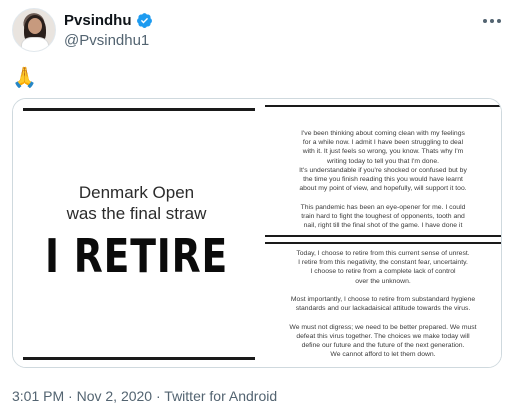 This screenshot has height=419, width=515. What do you see at coordinates (144, 20) in the screenshot?
I see `verified-badge-icon` at bounding box center [144, 20].